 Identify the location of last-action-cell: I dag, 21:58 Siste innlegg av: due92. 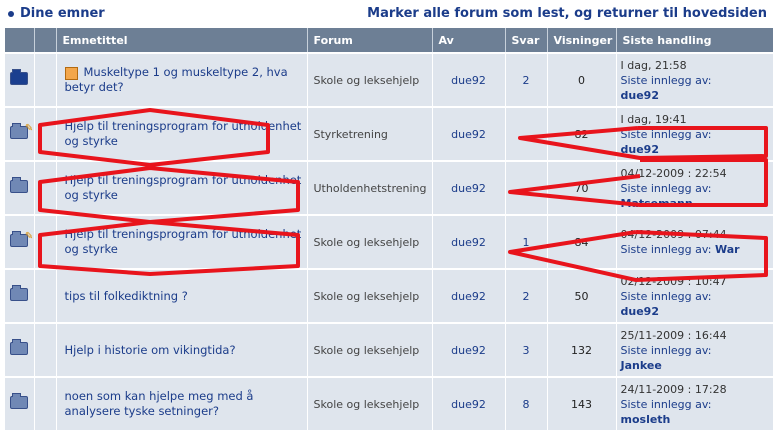
(694, 79).